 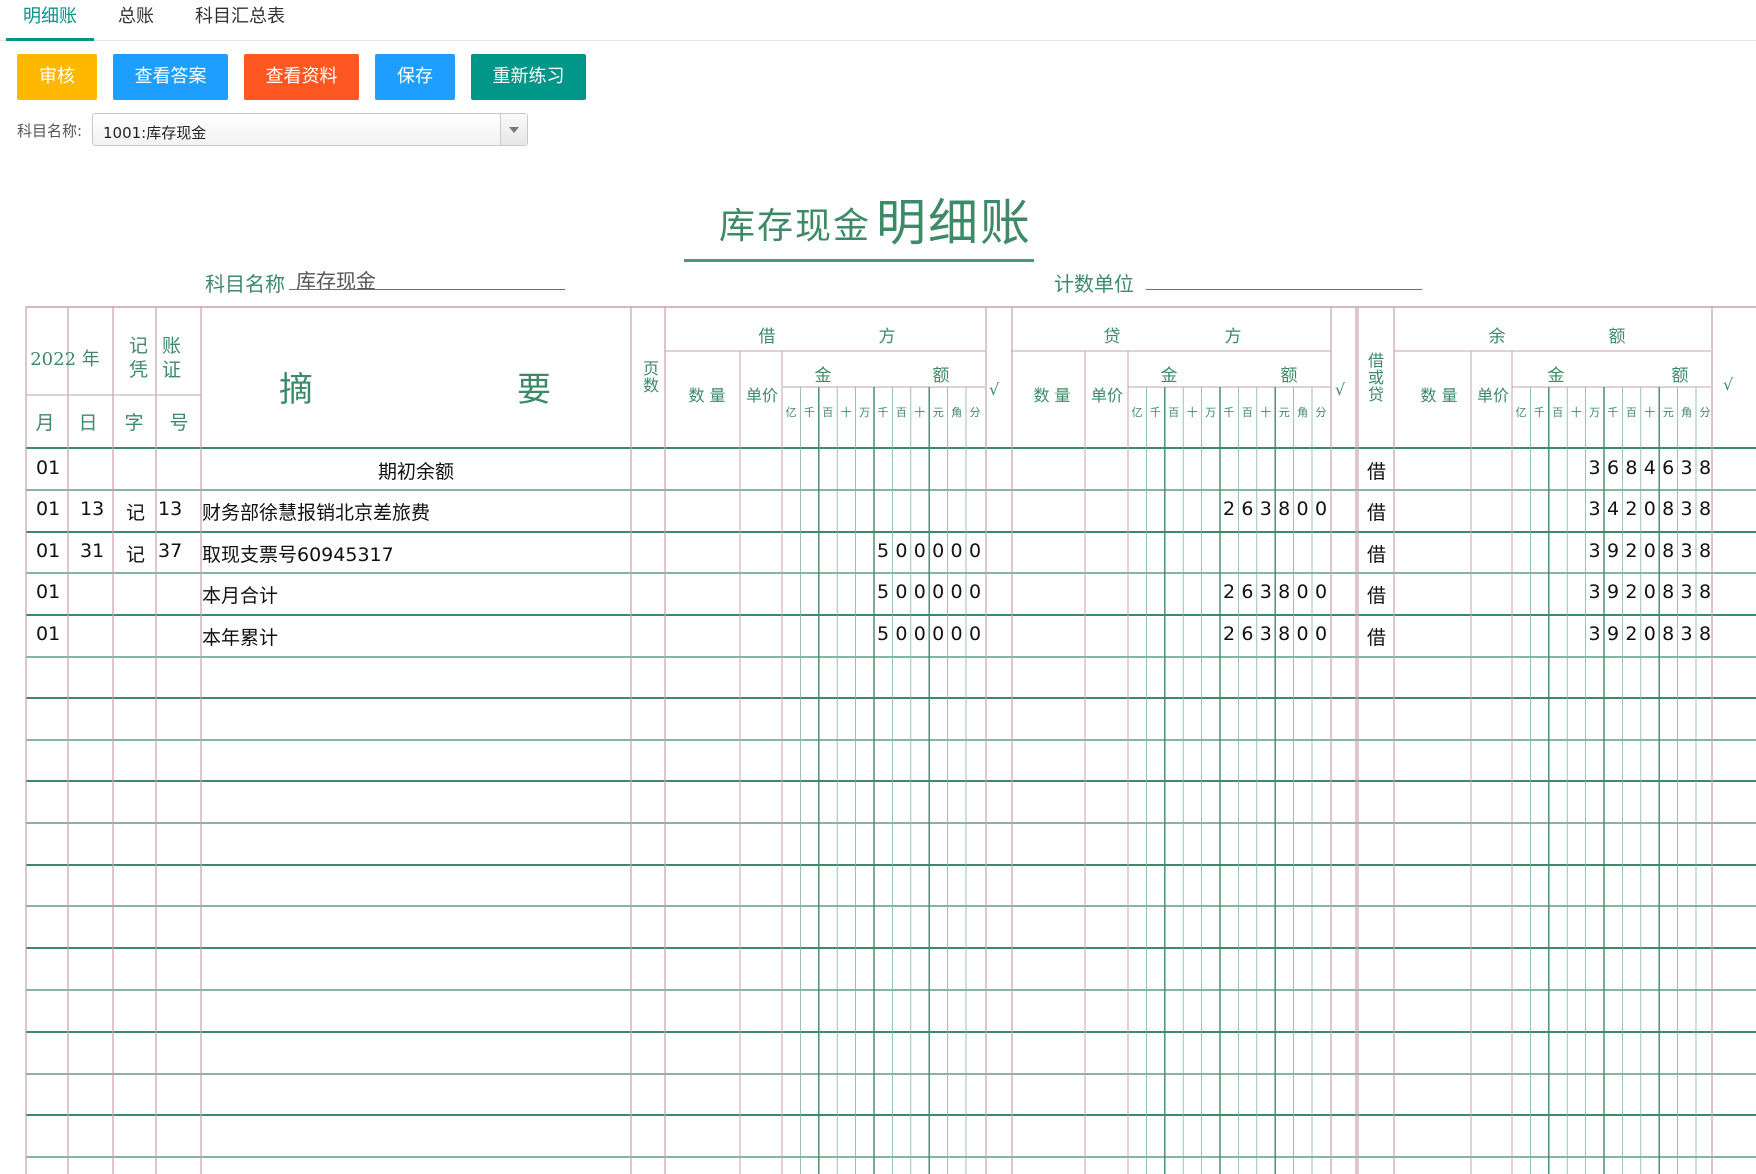 I want to click on direction-header: 借或贷, so click(x=1375, y=377).